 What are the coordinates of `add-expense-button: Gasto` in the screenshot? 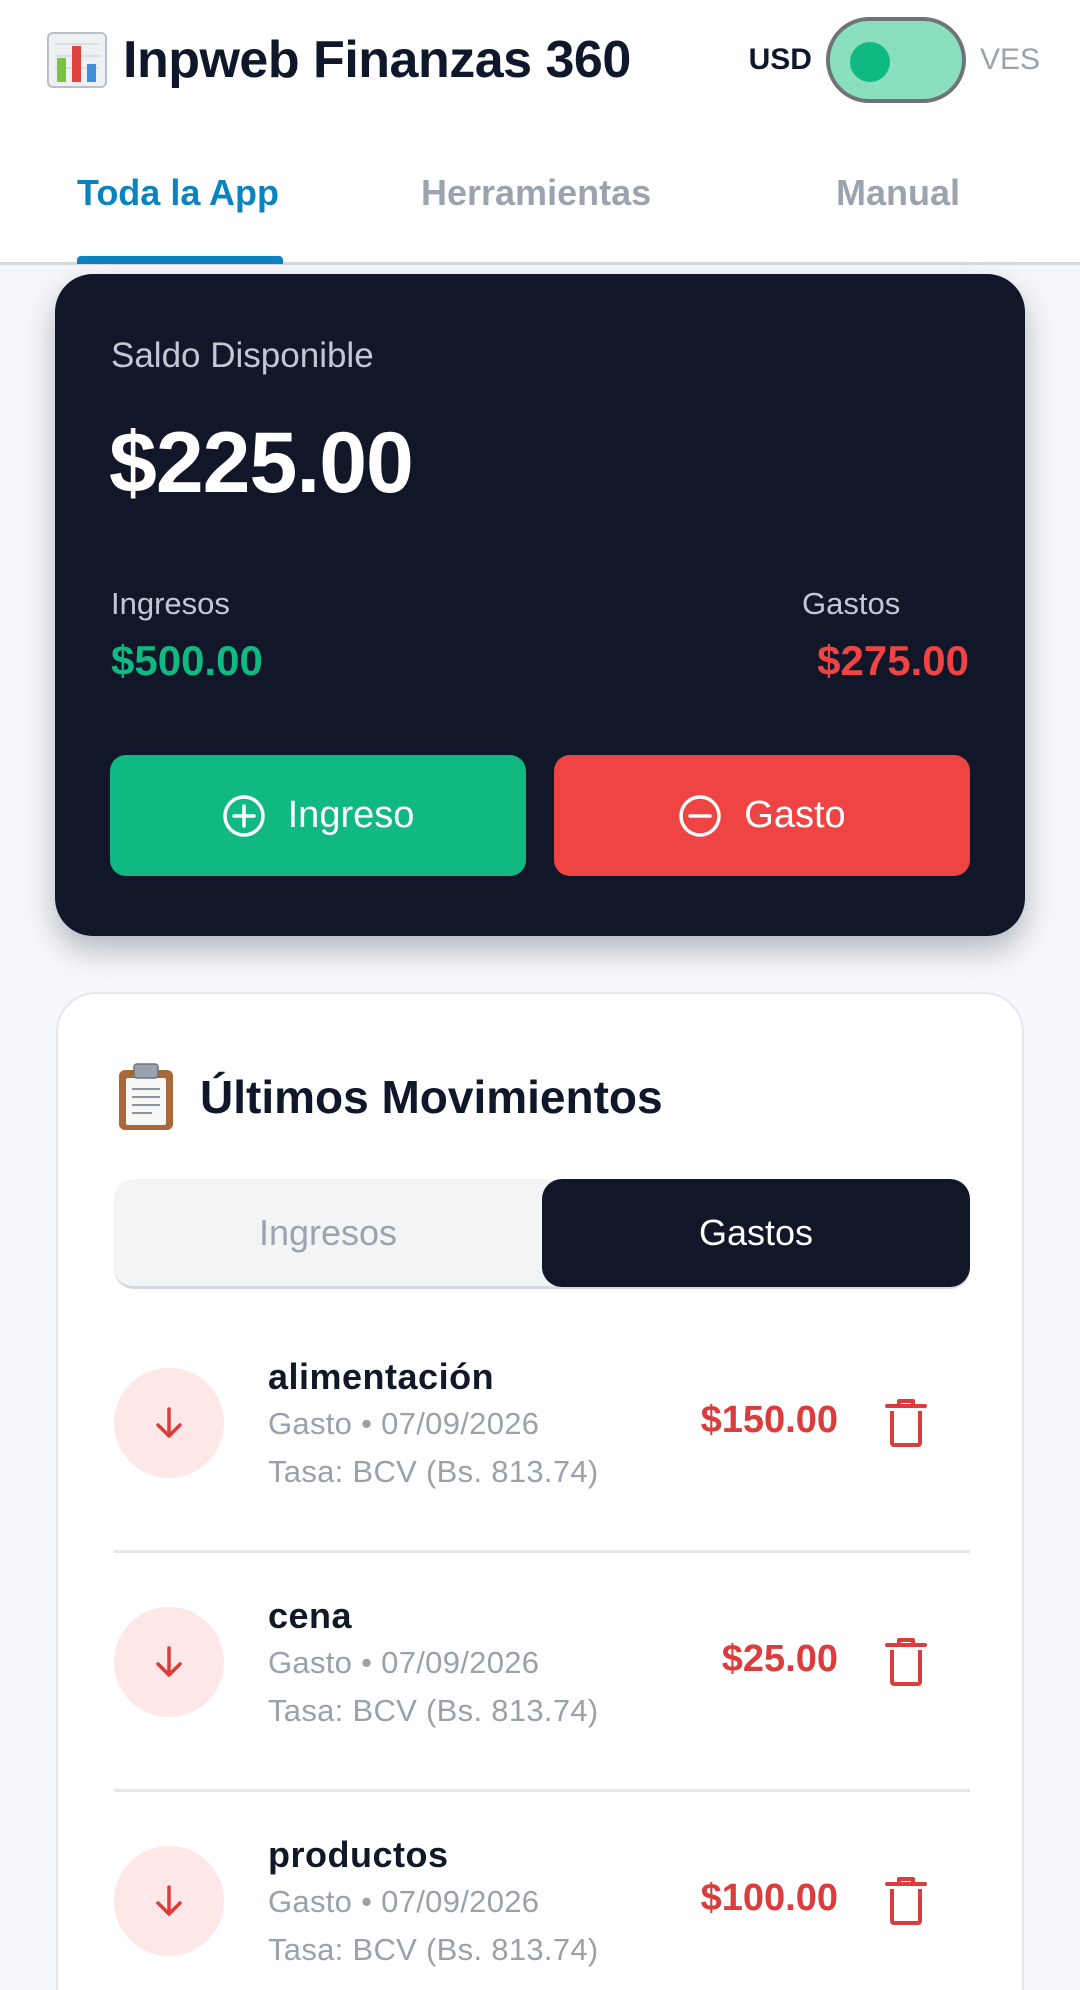 It's located at (762, 815).